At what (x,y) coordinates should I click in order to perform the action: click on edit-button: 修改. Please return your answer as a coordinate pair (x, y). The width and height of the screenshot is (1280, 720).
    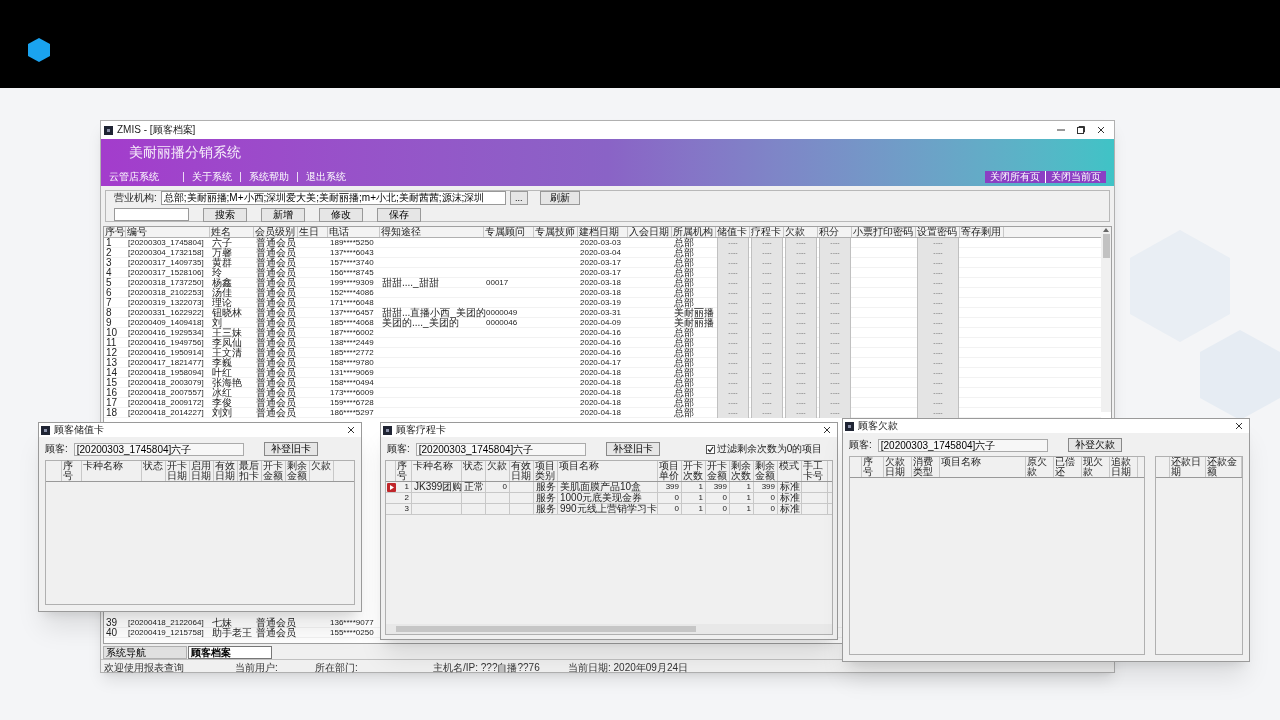
    Looking at the image, I should click on (341, 214).